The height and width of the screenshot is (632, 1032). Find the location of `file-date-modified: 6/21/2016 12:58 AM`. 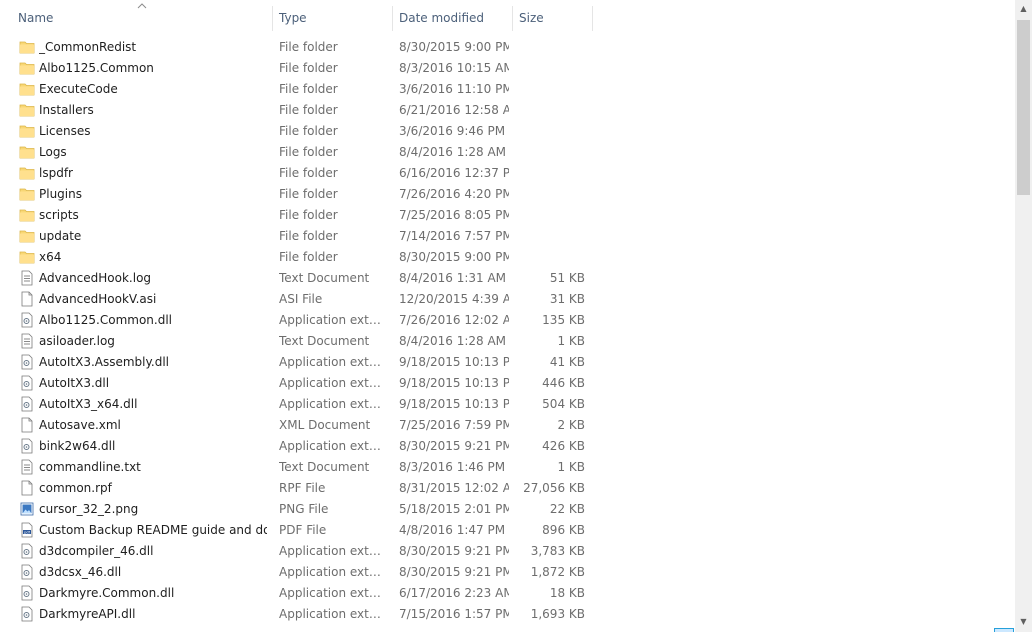

file-date-modified: 6/21/2016 12:58 AM is located at coordinates (454, 110).